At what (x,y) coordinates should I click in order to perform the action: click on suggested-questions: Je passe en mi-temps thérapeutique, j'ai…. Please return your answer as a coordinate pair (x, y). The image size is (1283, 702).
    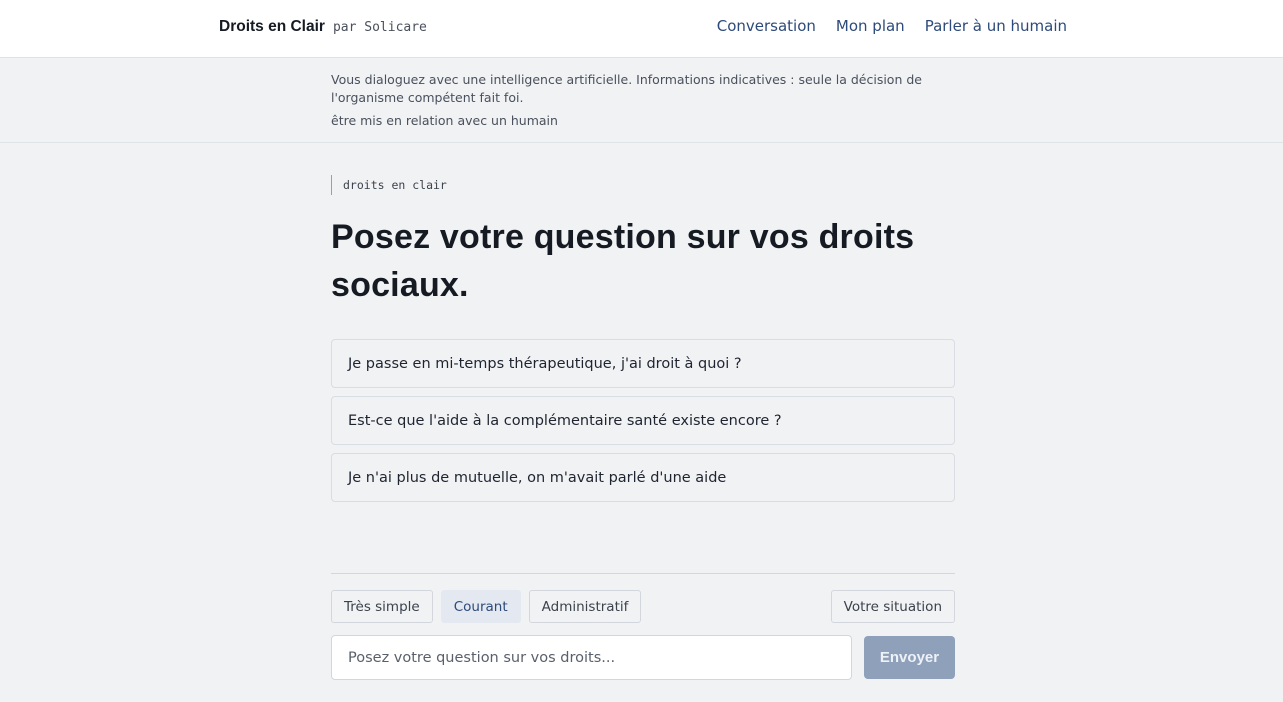
    Looking at the image, I should click on (643, 420).